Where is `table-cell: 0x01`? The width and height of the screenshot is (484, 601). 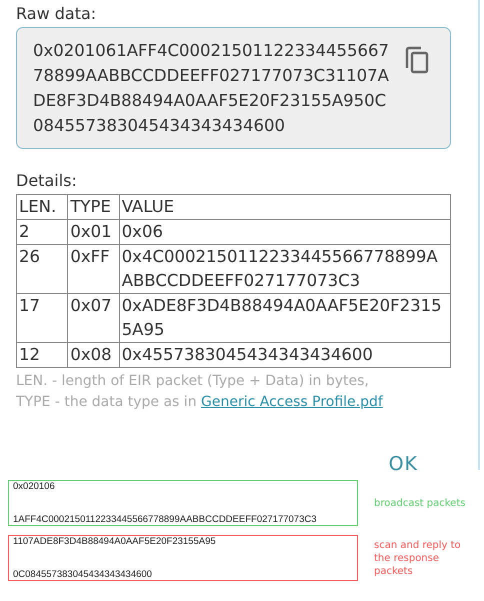 table-cell: 0x01 is located at coordinates (94, 232).